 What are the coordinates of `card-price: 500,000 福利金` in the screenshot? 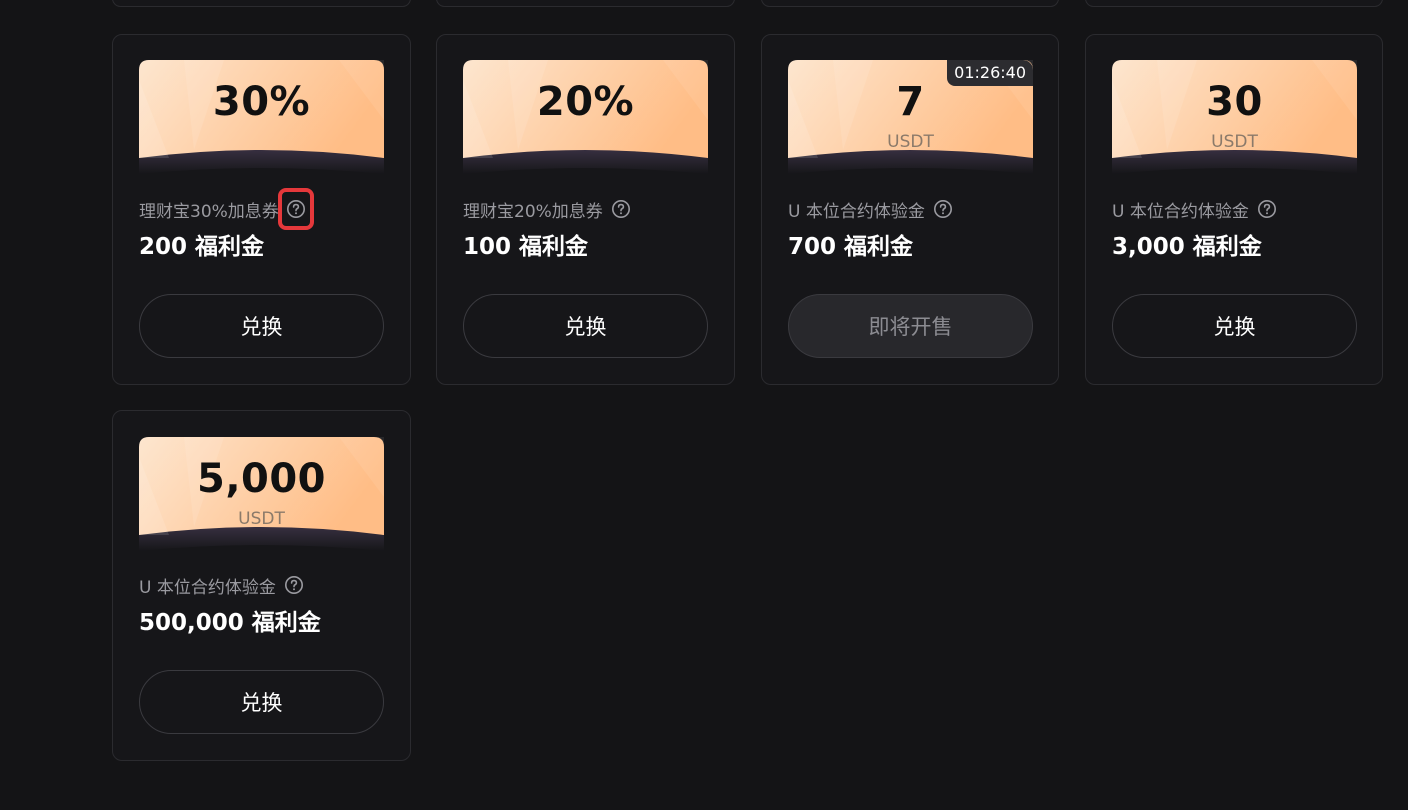 It's located at (230, 623).